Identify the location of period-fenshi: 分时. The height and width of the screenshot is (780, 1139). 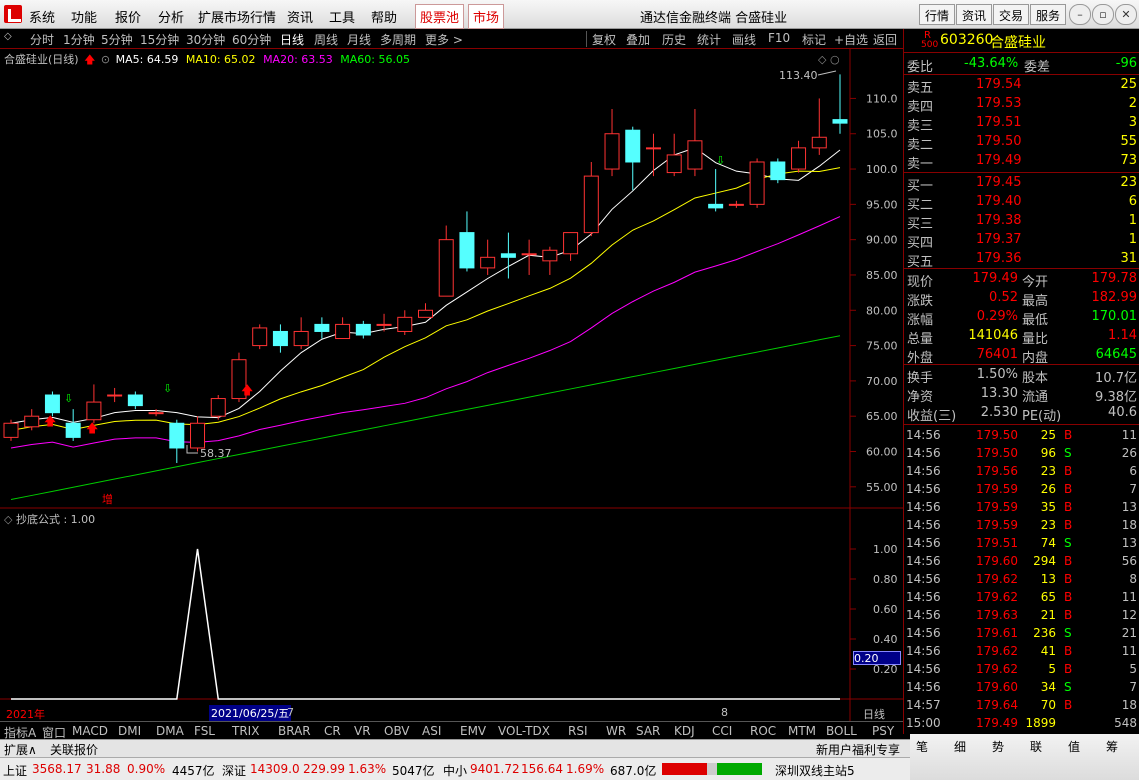
(42, 39).